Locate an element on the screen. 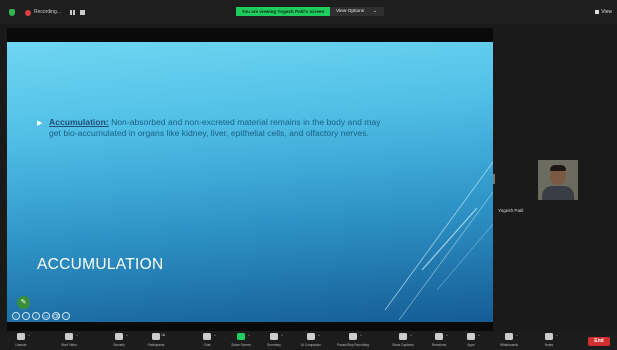  toolbar-unmute-button: ^ Unmute is located at coordinates (21, 340).